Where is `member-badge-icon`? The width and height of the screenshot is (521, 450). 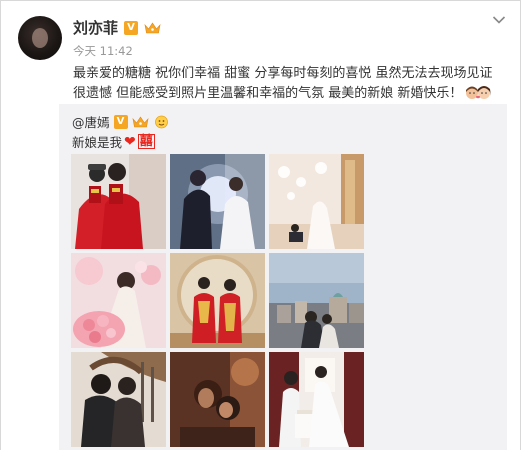
member-badge-icon is located at coordinates (161, 122).